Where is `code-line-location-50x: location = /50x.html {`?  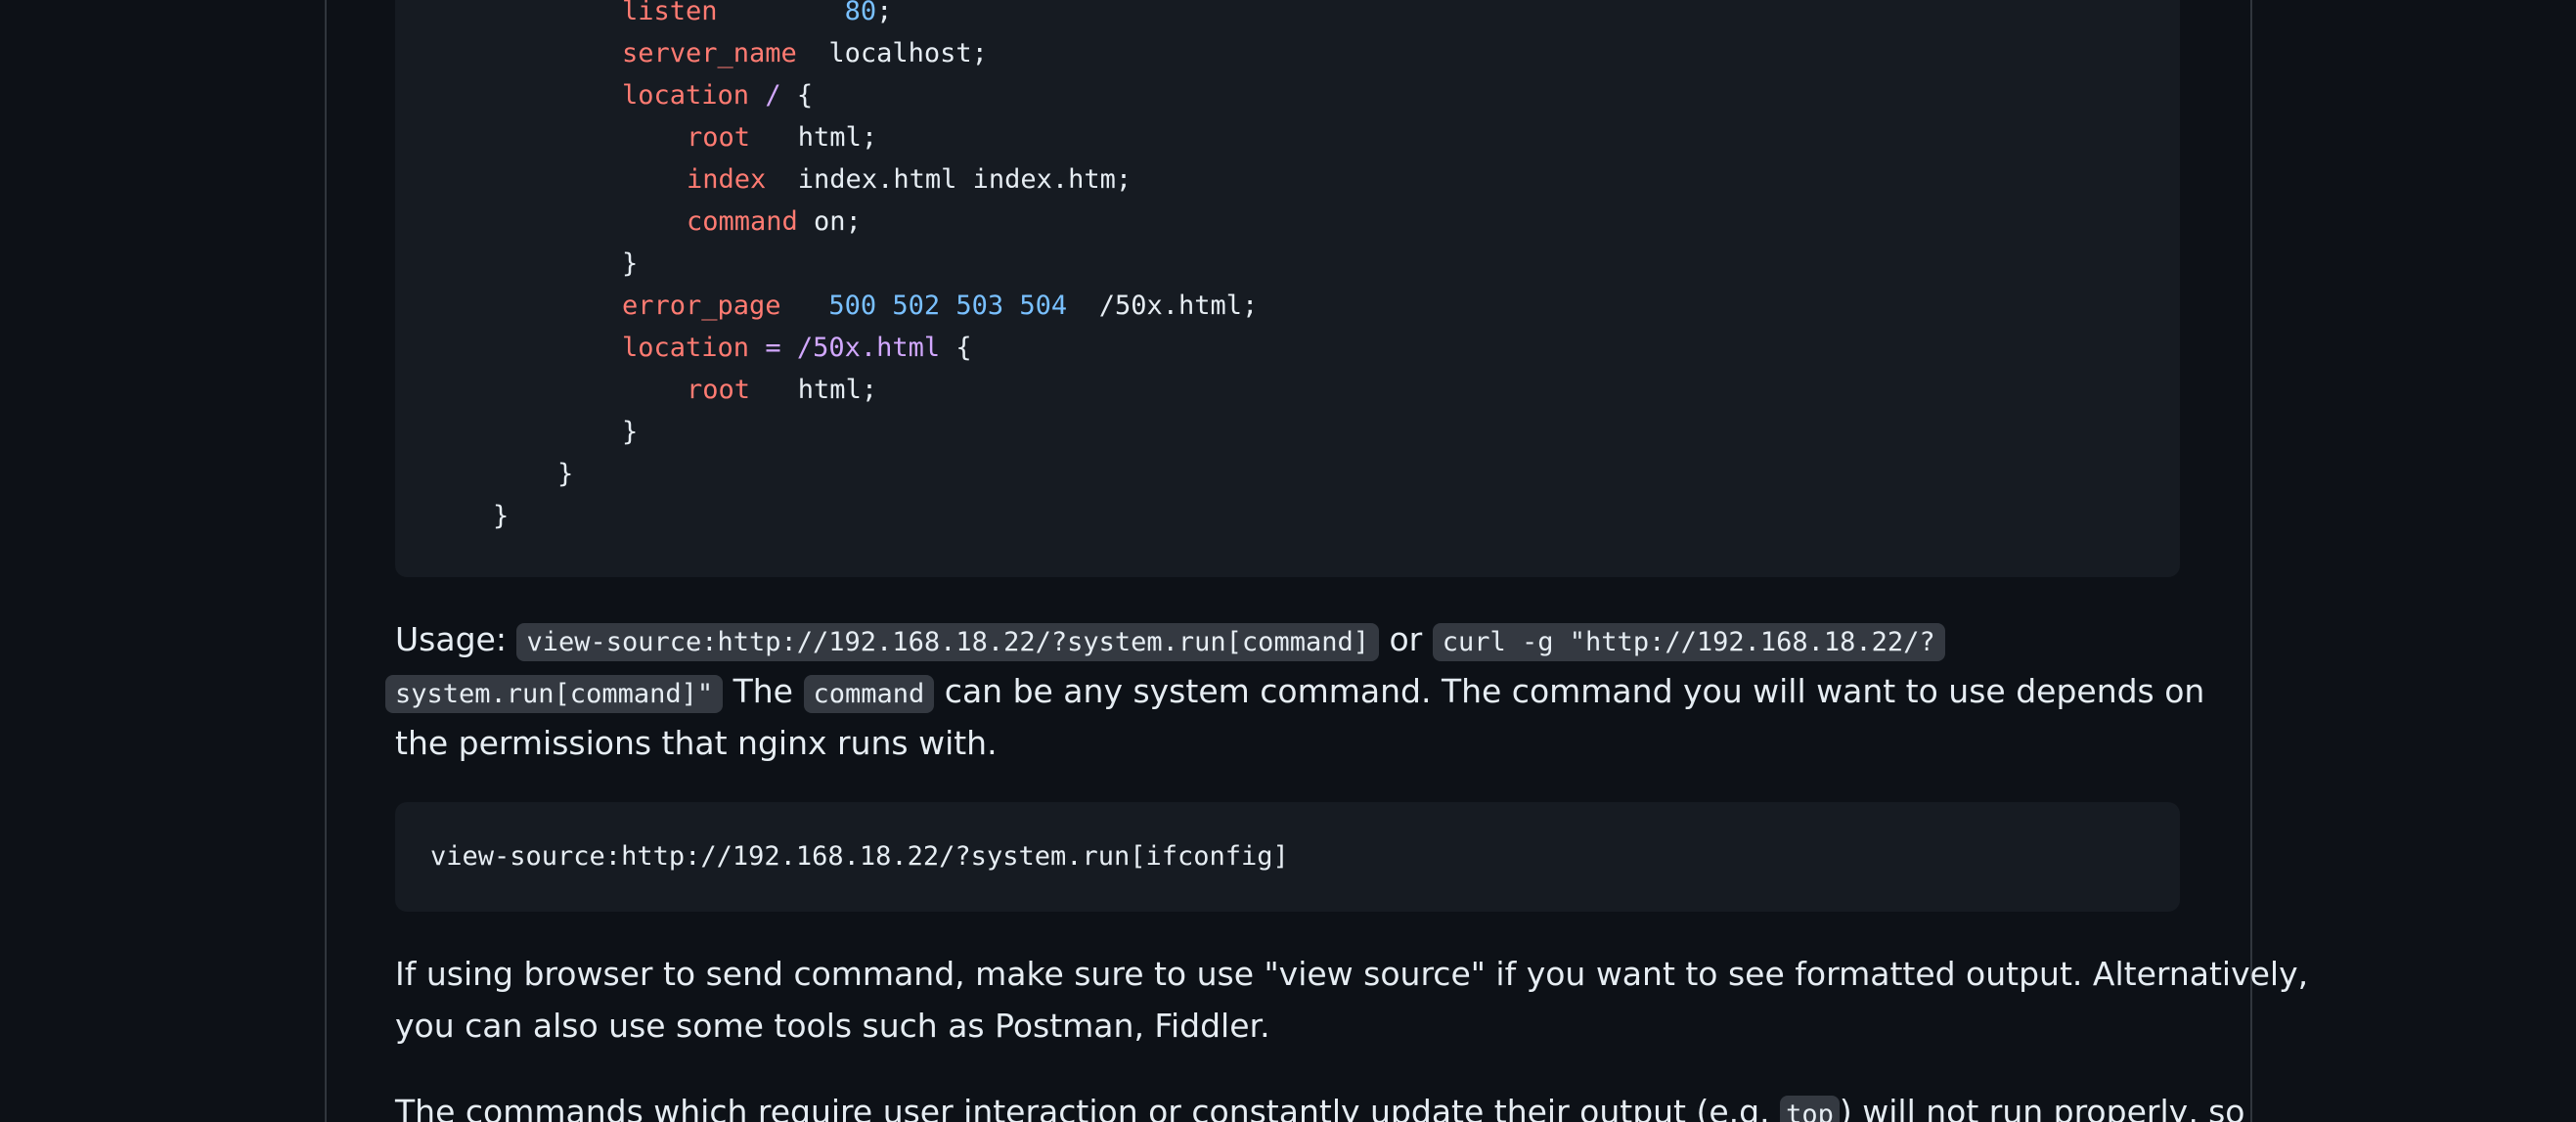
code-line-location-50x: location = /50x.html { is located at coordinates (797, 348).